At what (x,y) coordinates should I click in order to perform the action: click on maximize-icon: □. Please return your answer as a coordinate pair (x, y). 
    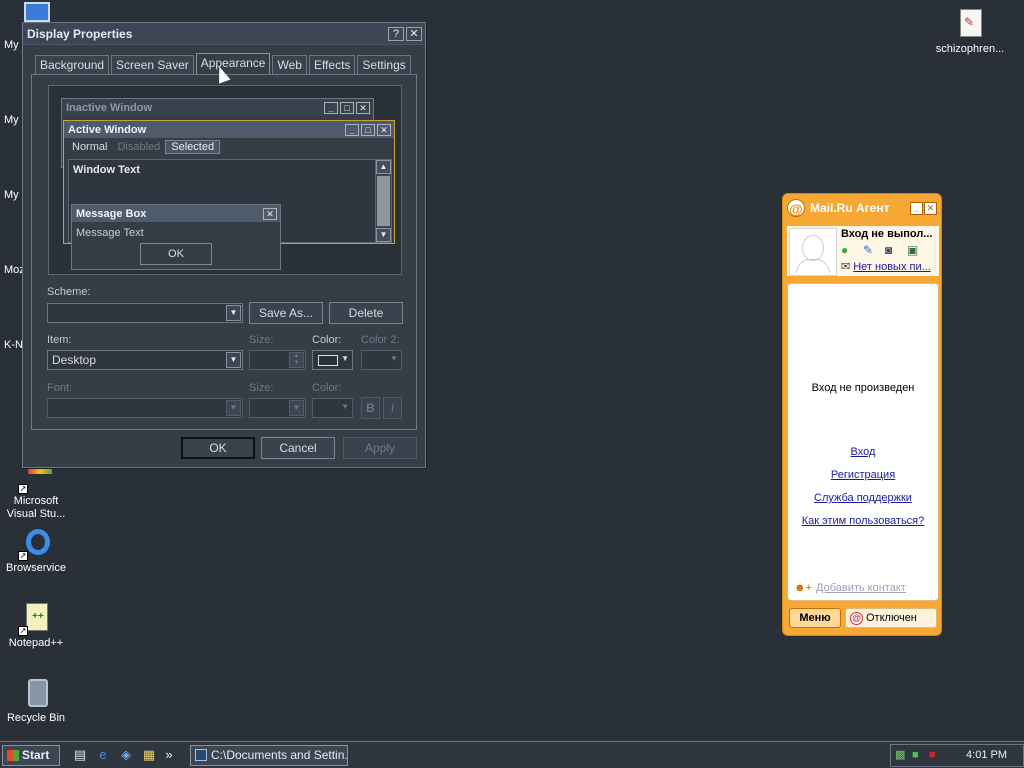
    Looking at the image, I should click on (347, 107).